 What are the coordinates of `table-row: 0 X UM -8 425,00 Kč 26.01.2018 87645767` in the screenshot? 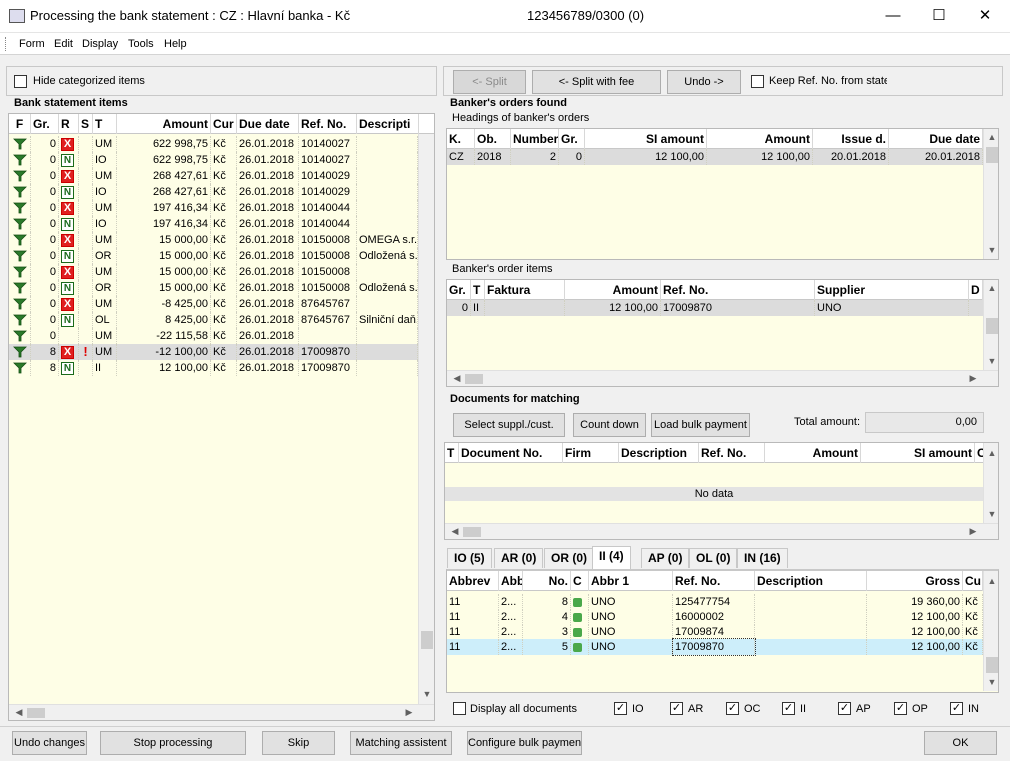 It's located at (213, 304).